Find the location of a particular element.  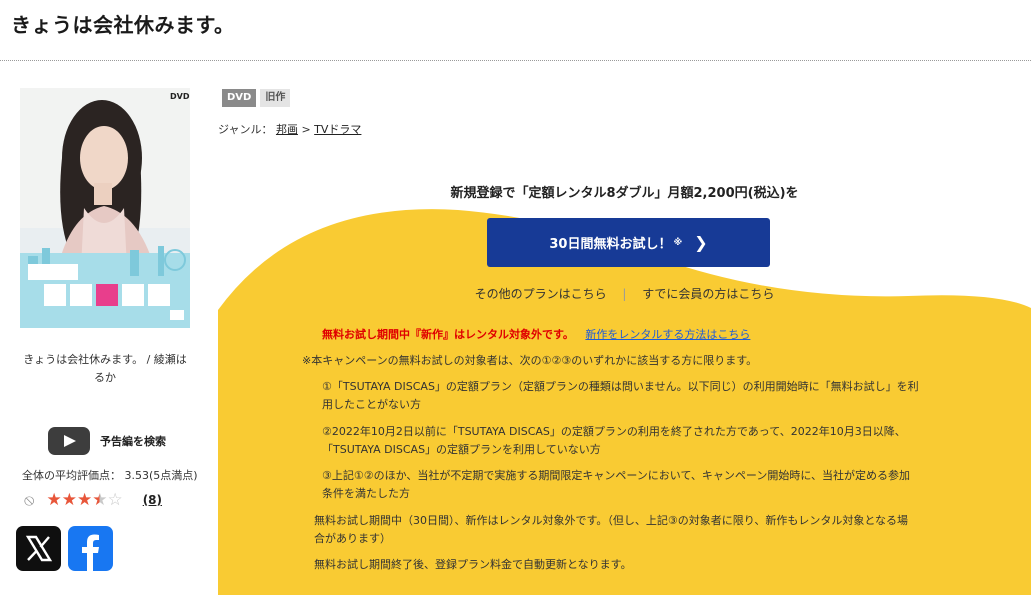

trailer-search-label: 予告編を検索 is located at coordinates (133, 441).